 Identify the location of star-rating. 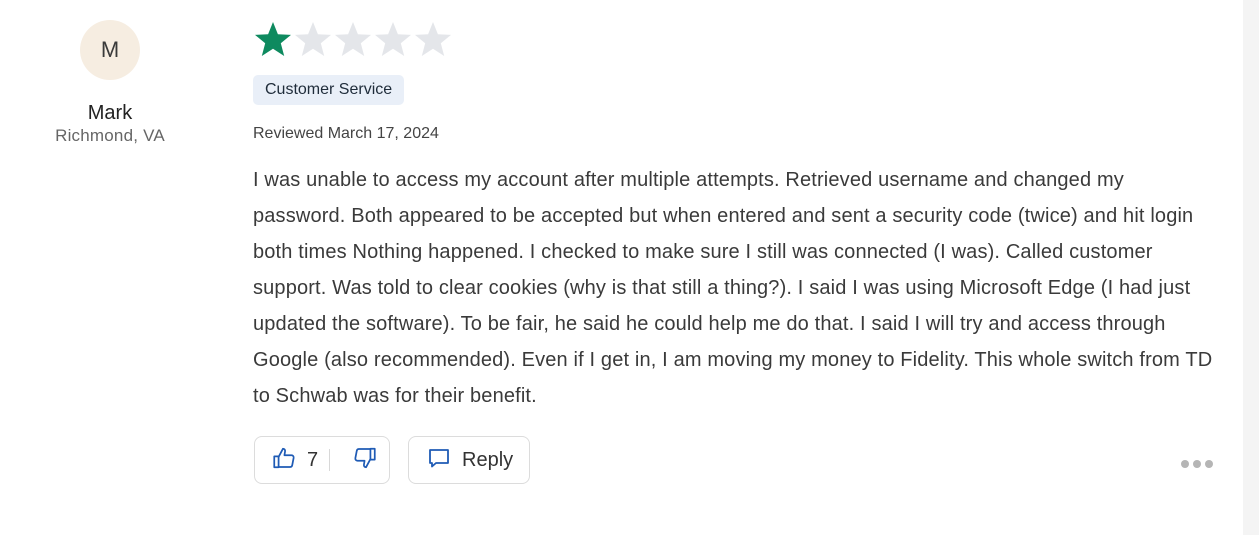
(738, 39).